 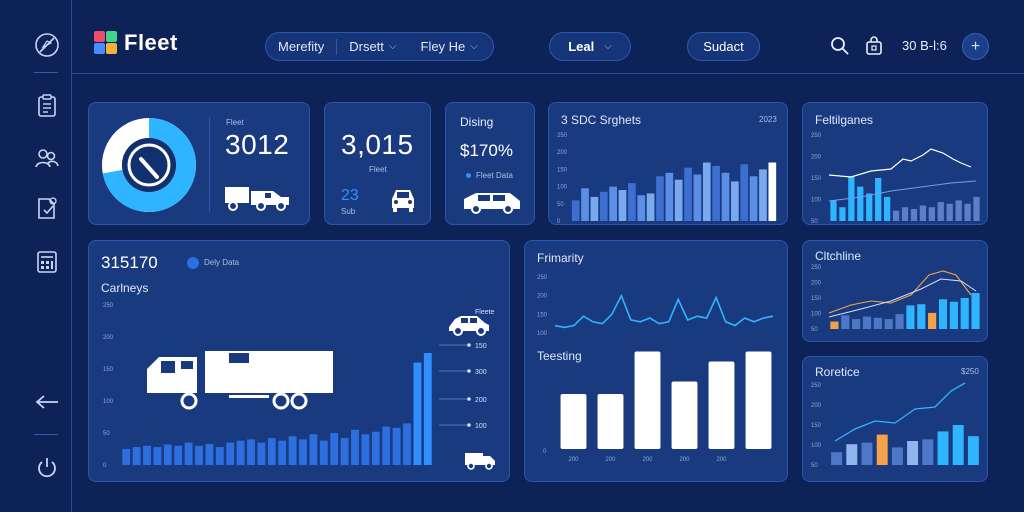 I want to click on card-title: Roretice, so click(x=837, y=372).